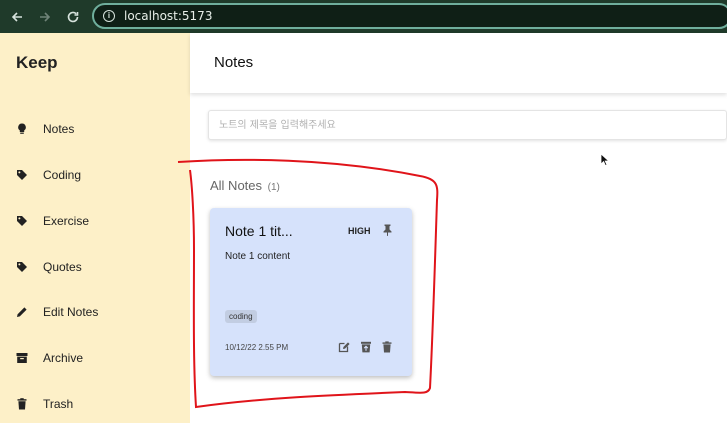  I want to click on mouse-cursor-icon, so click(605, 160).